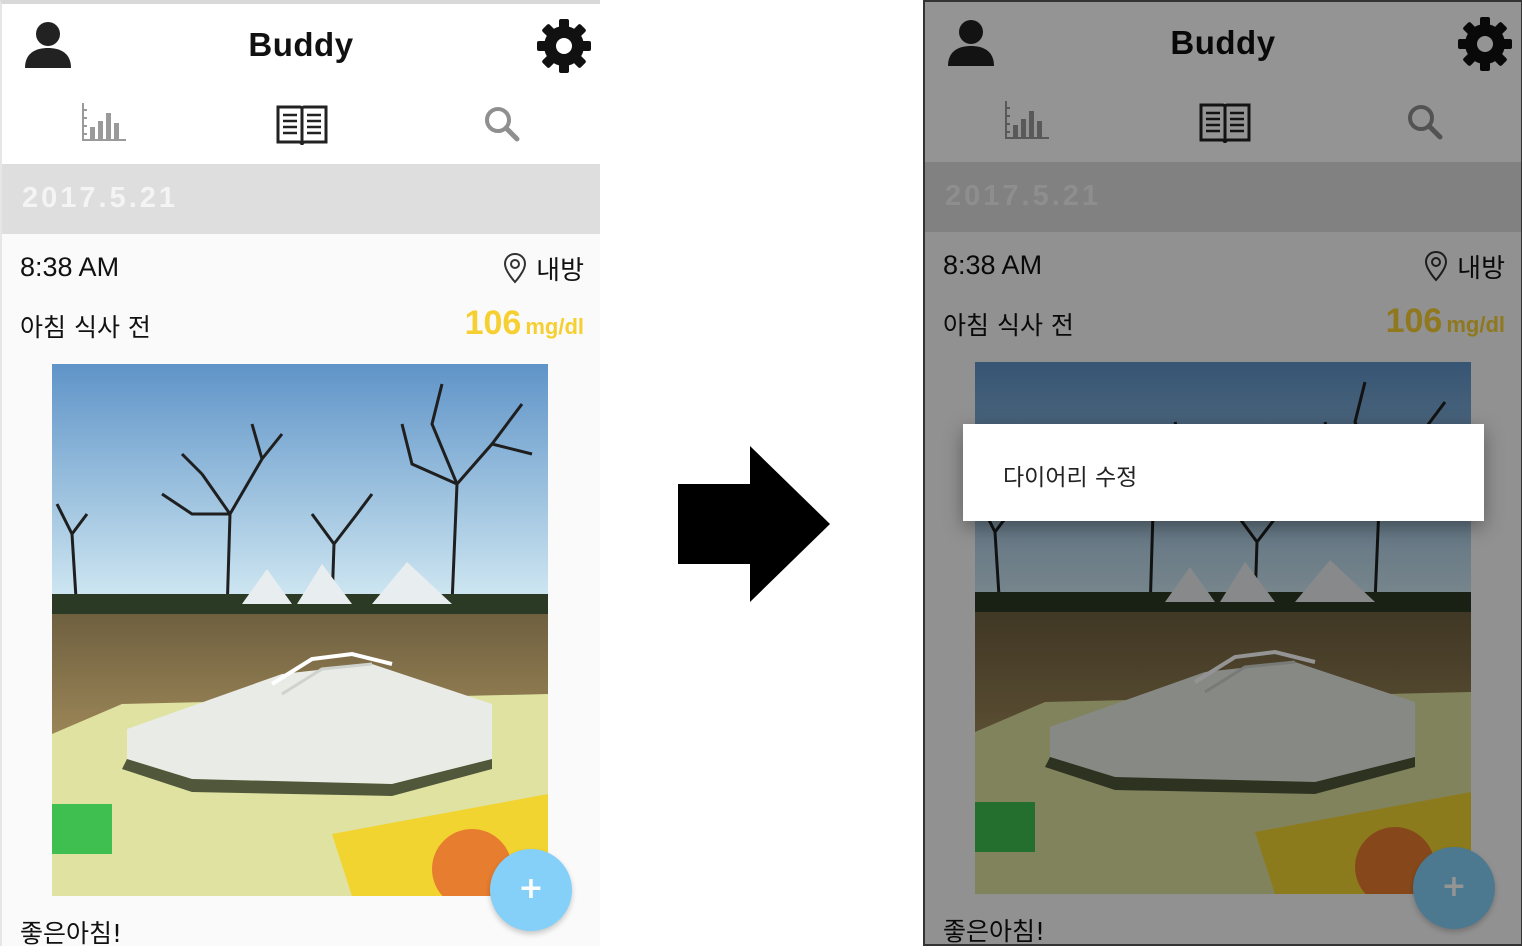 The image size is (1522, 952). I want to click on location-pin-icon, so click(515, 268).